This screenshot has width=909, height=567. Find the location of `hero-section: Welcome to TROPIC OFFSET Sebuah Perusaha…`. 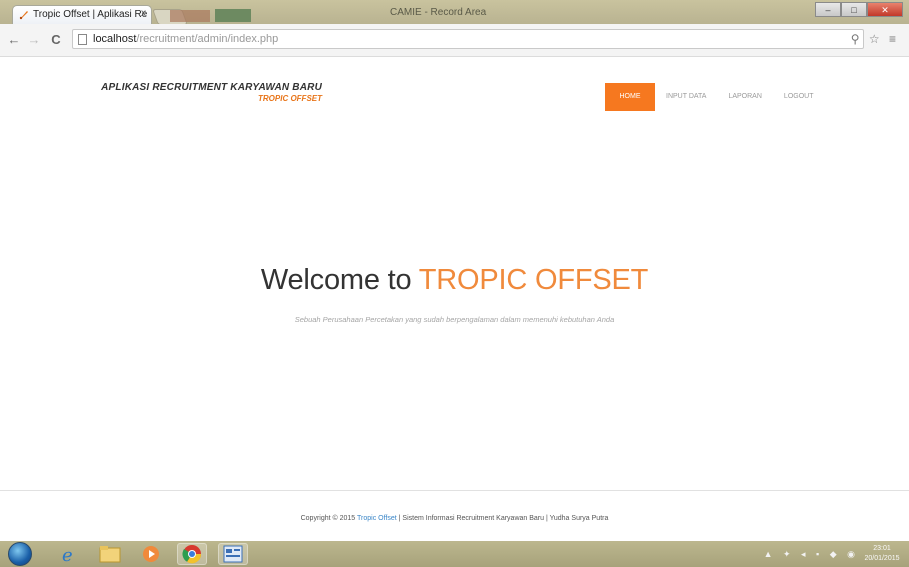

hero-section: Welcome to TROPIC OFFSET Sebuah Perusaha… is located at coordinates (454, 294).